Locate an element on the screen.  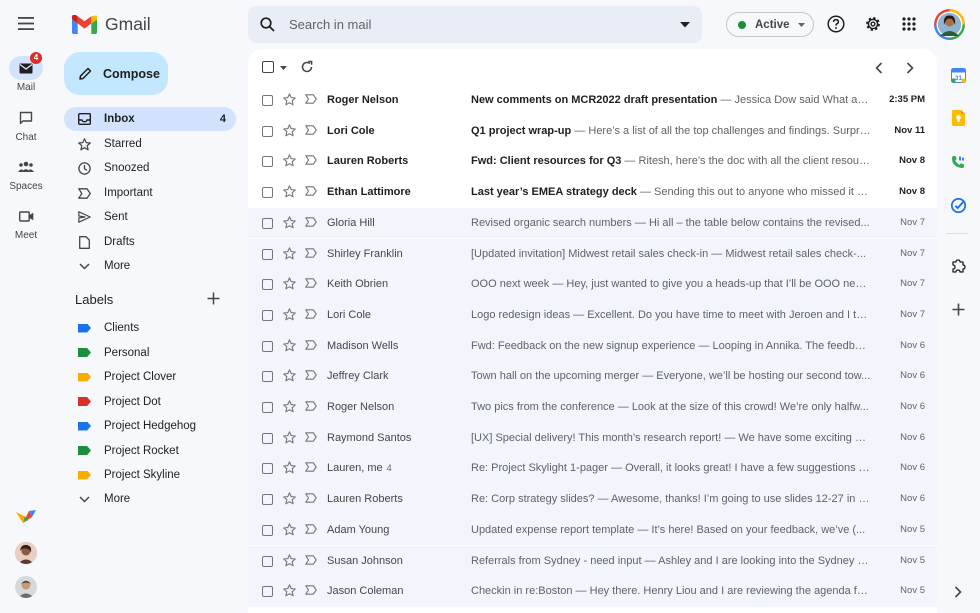
search-input is located at coordinates (484, 24).